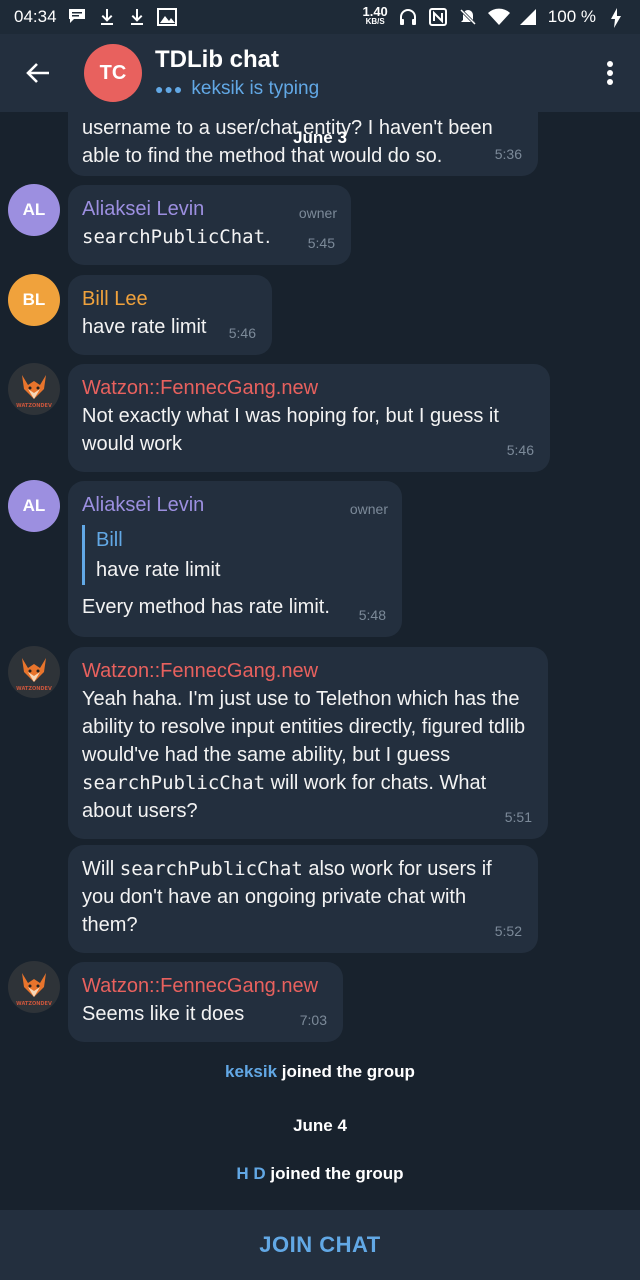  I want to click on back-button, so click(38, 73).